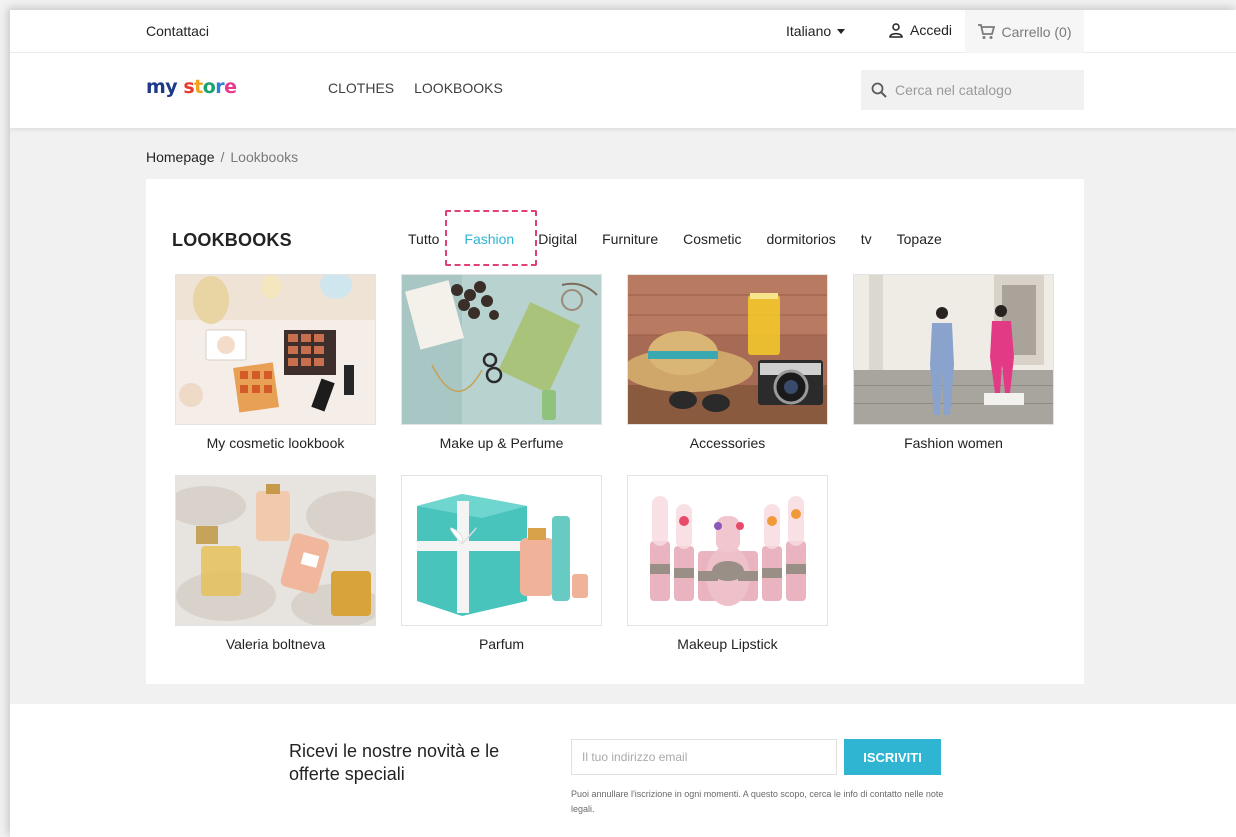 The height and width of the screenshot is (837, 1236). What do you see at coordinates (501, 644) in the screenshot?
I see `lookbook-title: Parfum` at bounding box center [501, 644].